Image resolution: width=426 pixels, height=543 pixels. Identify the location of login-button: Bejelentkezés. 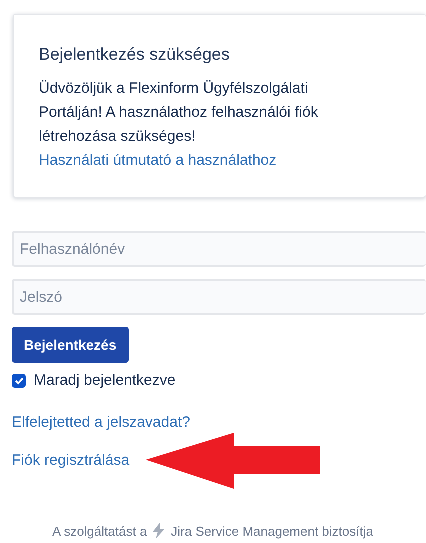
(70, 345).